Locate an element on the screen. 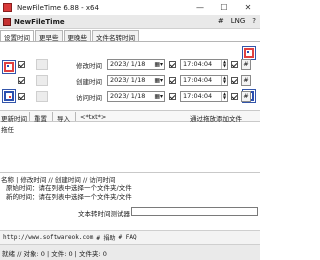  modified-date-checkbox is located at coordinates (172, 64).